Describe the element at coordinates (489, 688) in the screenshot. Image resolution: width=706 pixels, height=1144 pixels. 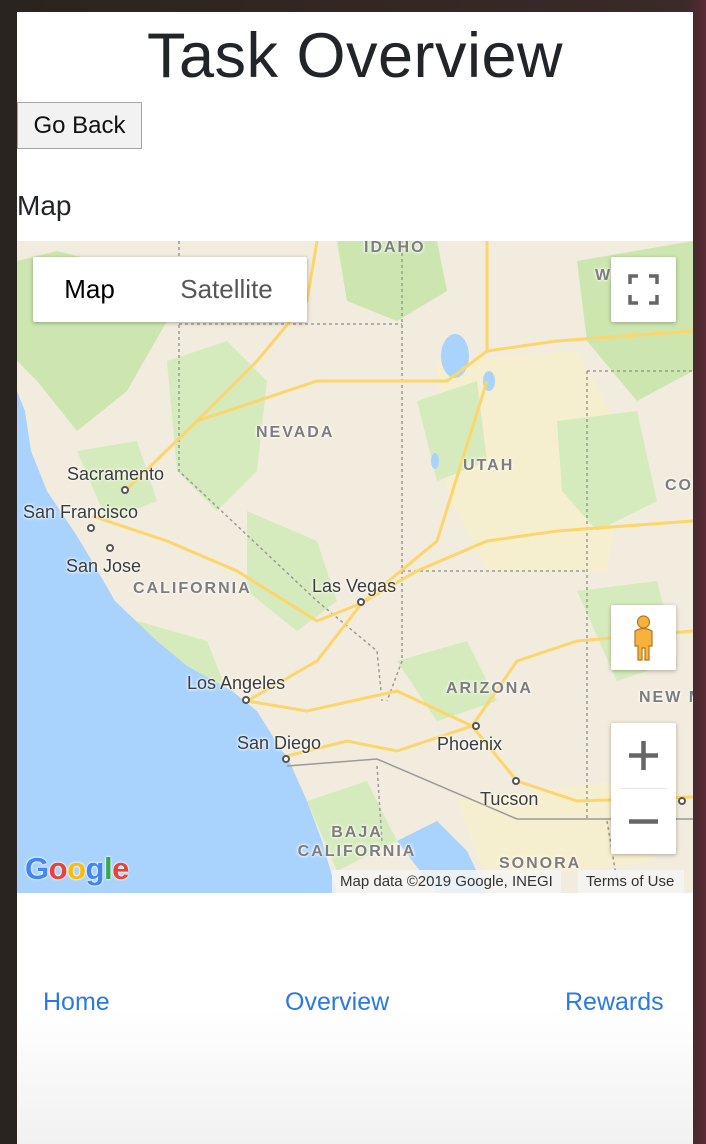
I see `map-region-label: ARIZONA` at that location.